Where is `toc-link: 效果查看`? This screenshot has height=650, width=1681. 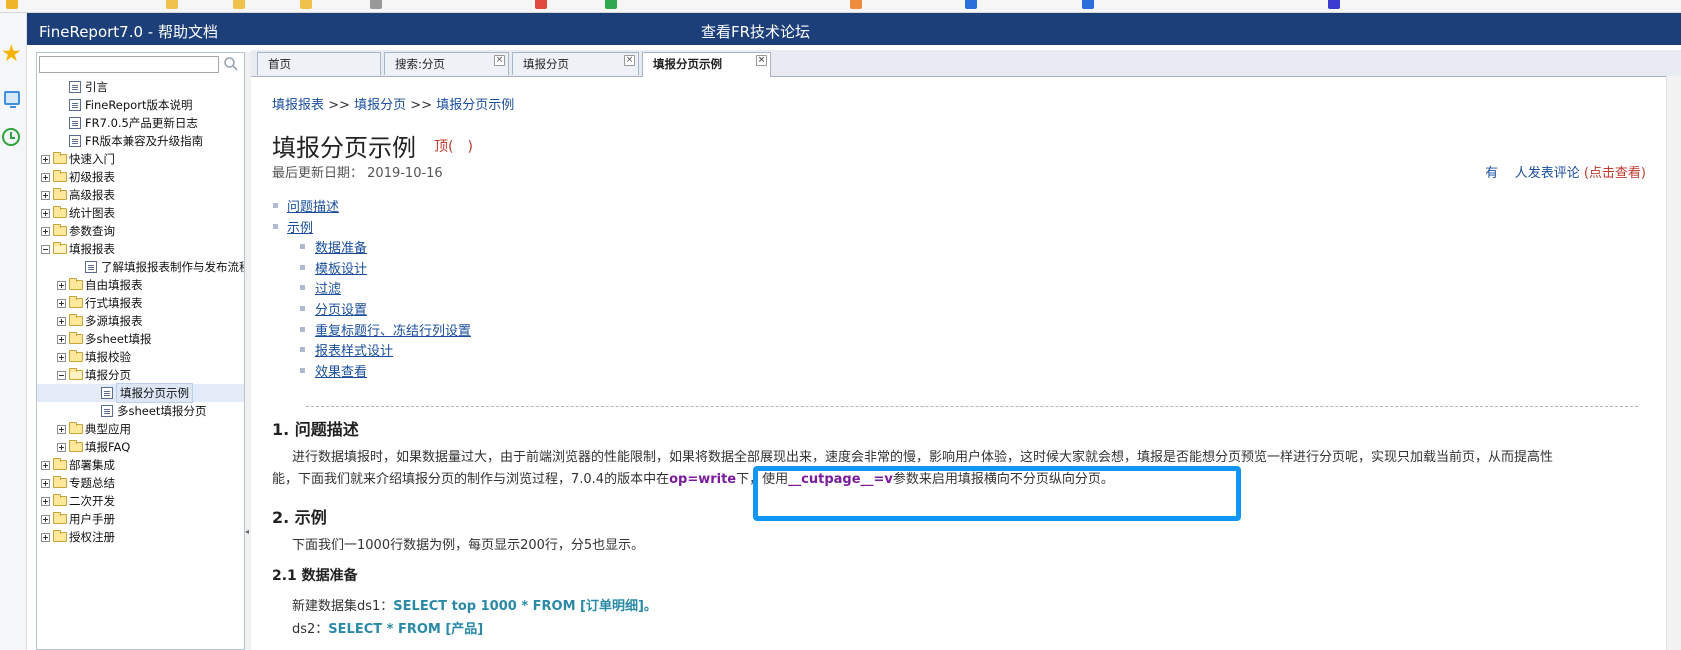 toc-link: 效果查看 is located at coordinates (341, 370).